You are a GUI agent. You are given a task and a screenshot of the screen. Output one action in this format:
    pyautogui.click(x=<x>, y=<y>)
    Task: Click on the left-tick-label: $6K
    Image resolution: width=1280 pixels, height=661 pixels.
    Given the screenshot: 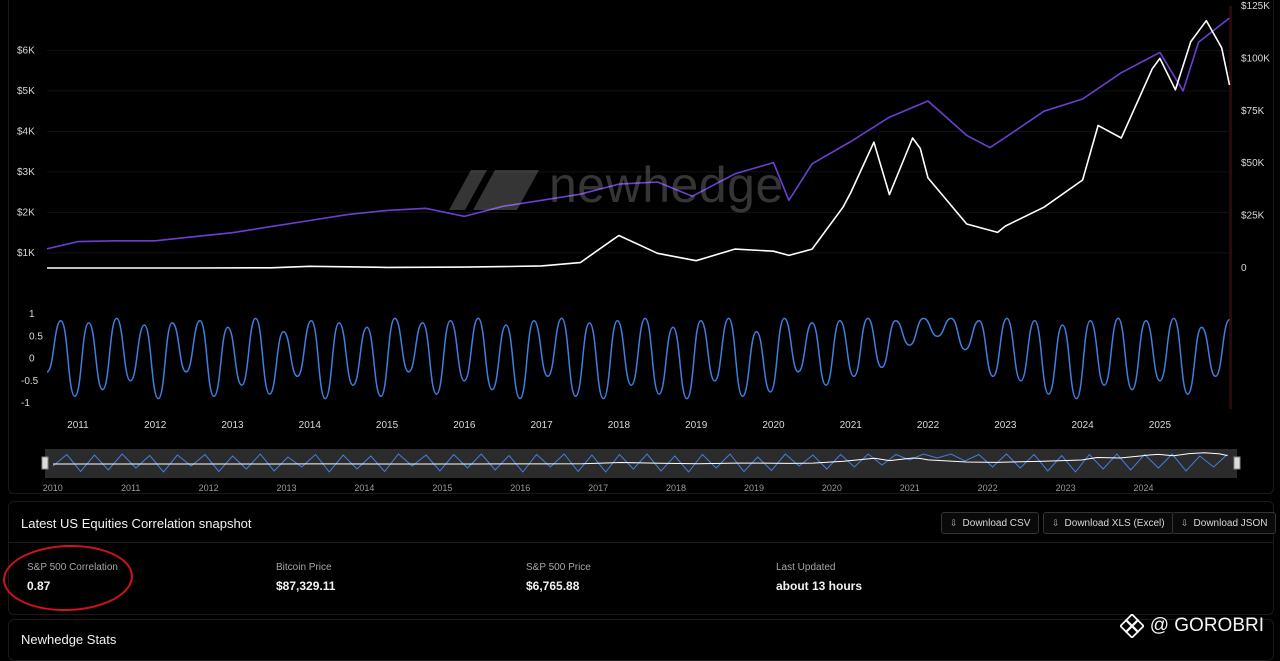 What is the action you would take?
    pyautogui.click(x=26, y=50)
    